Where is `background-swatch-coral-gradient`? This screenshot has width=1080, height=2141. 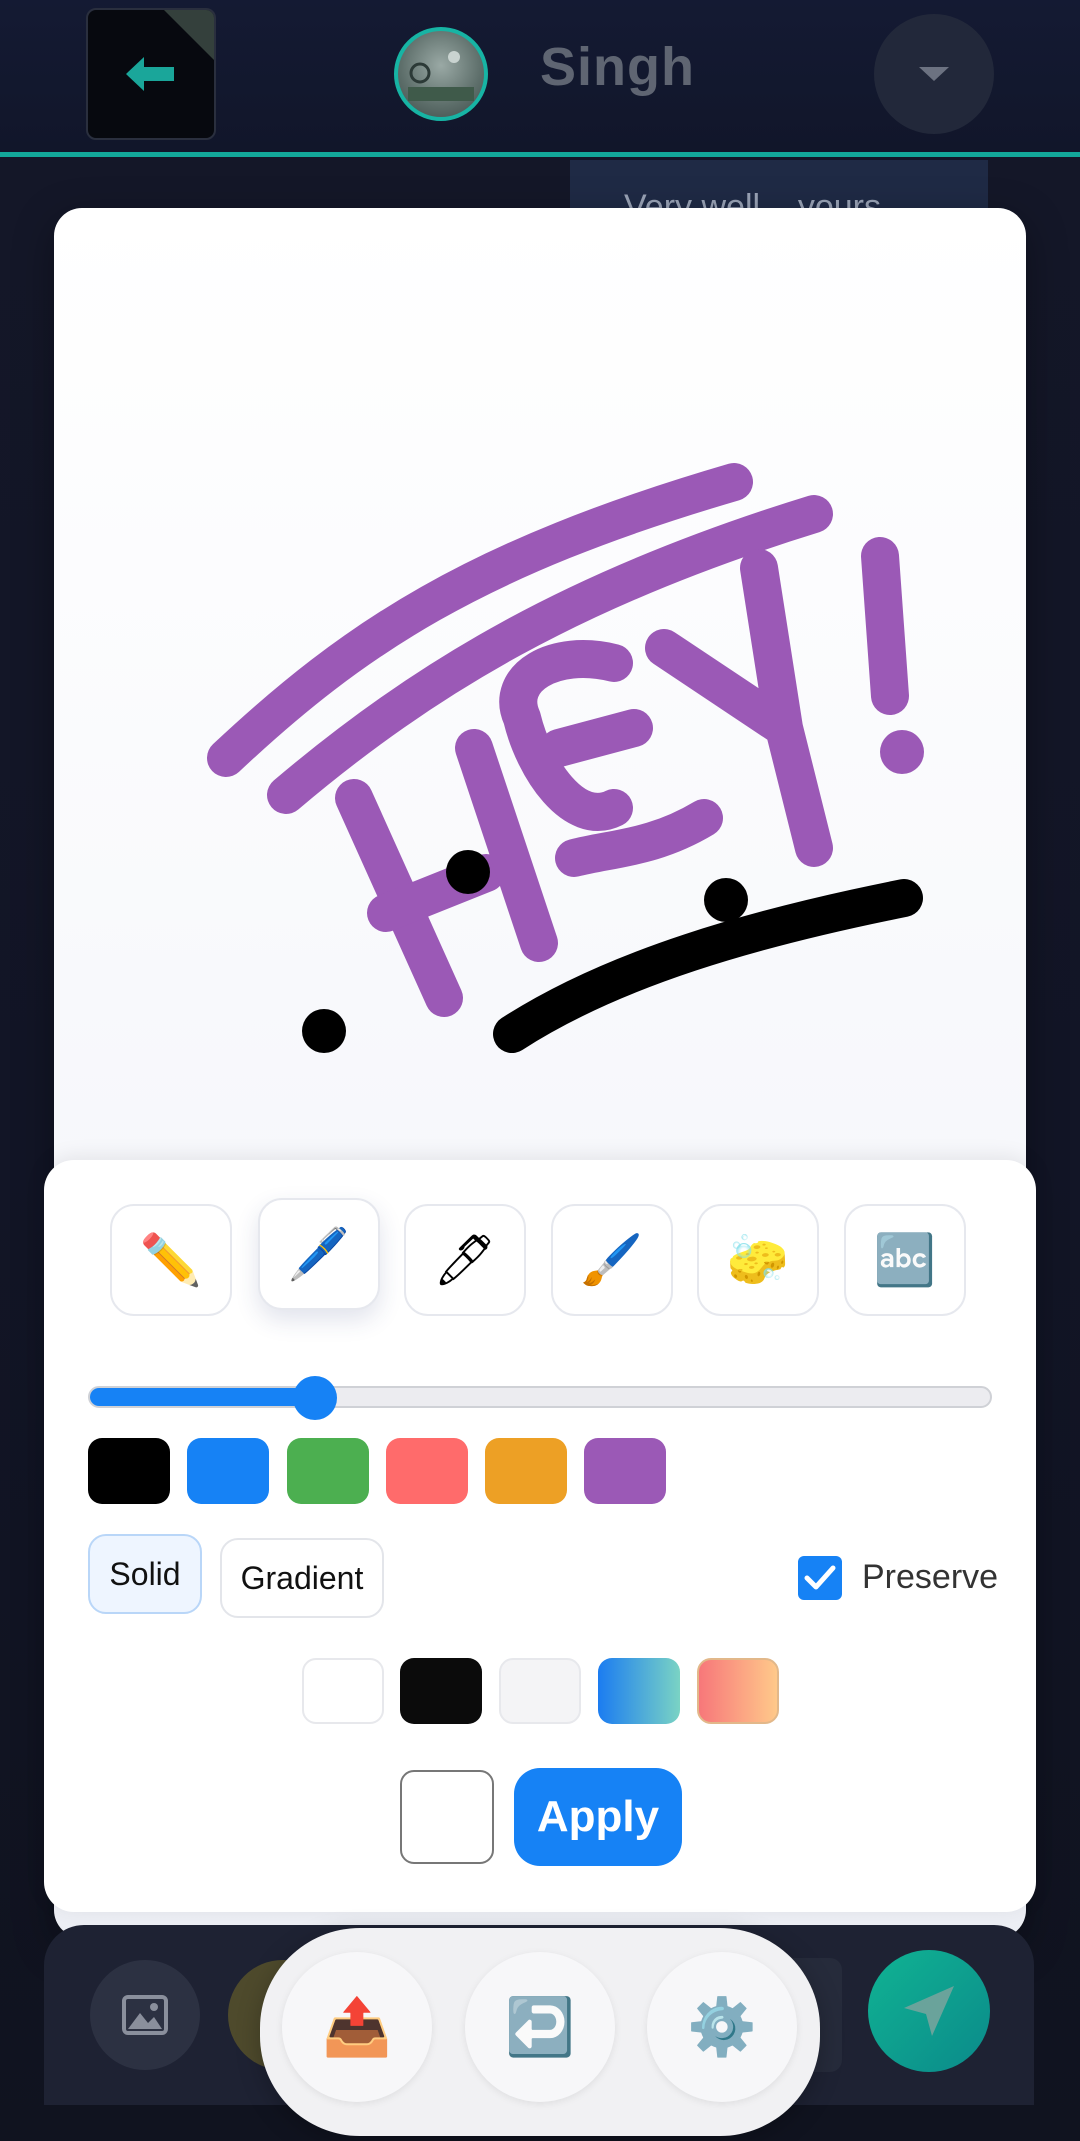 background-swatch-coral-gradient is located at coordinates (738, 1691).